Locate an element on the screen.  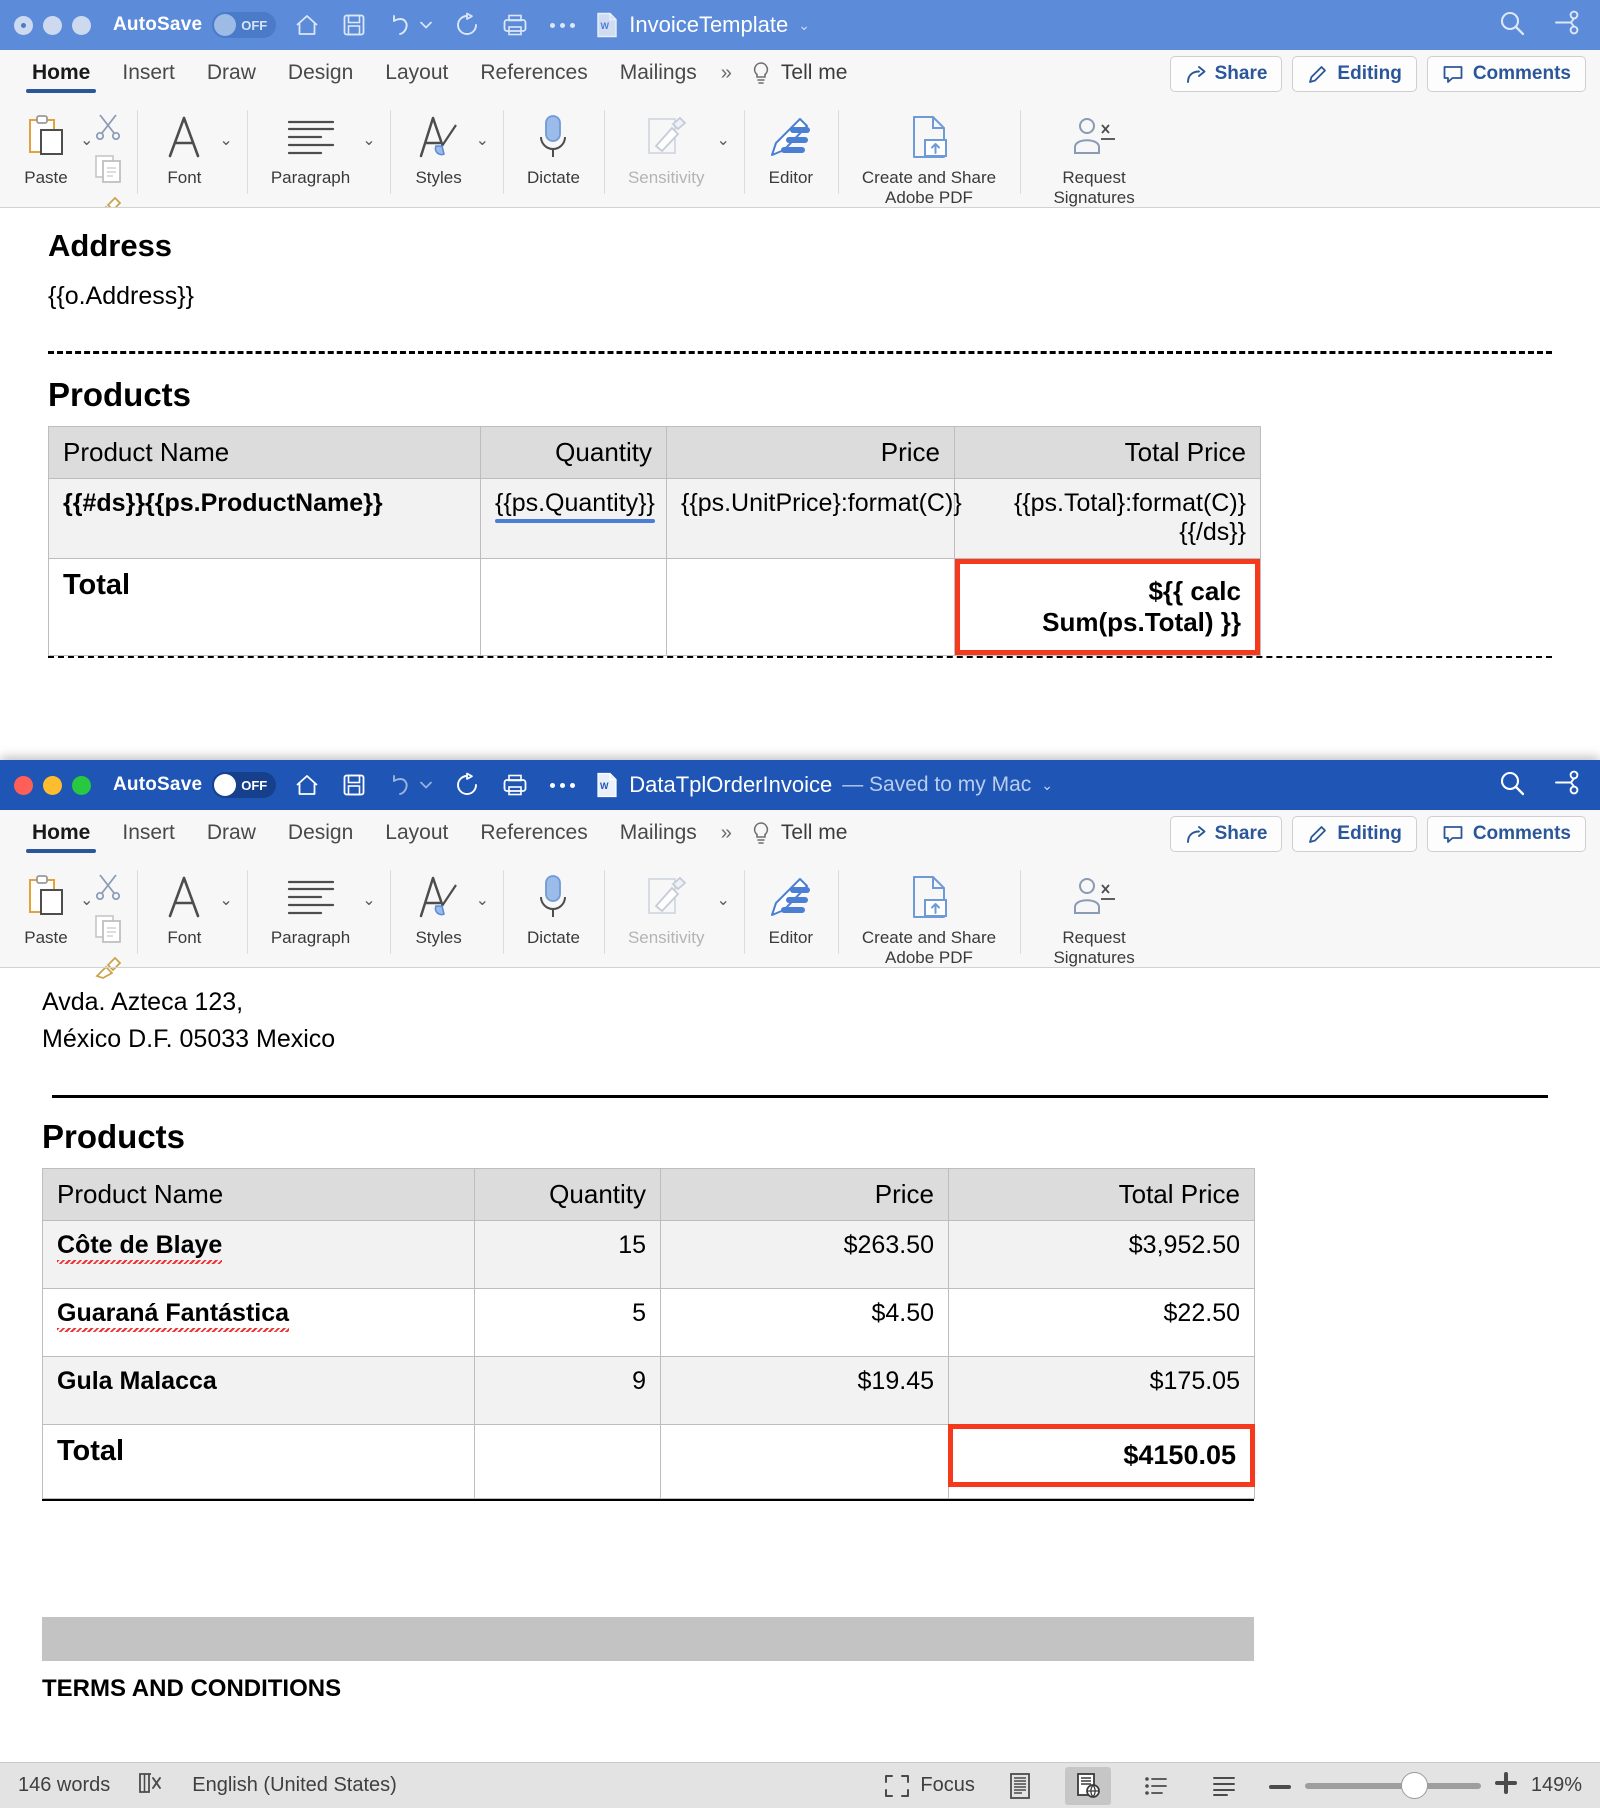
zoom-slider: 149% is located at coordinates (1425, 1785).